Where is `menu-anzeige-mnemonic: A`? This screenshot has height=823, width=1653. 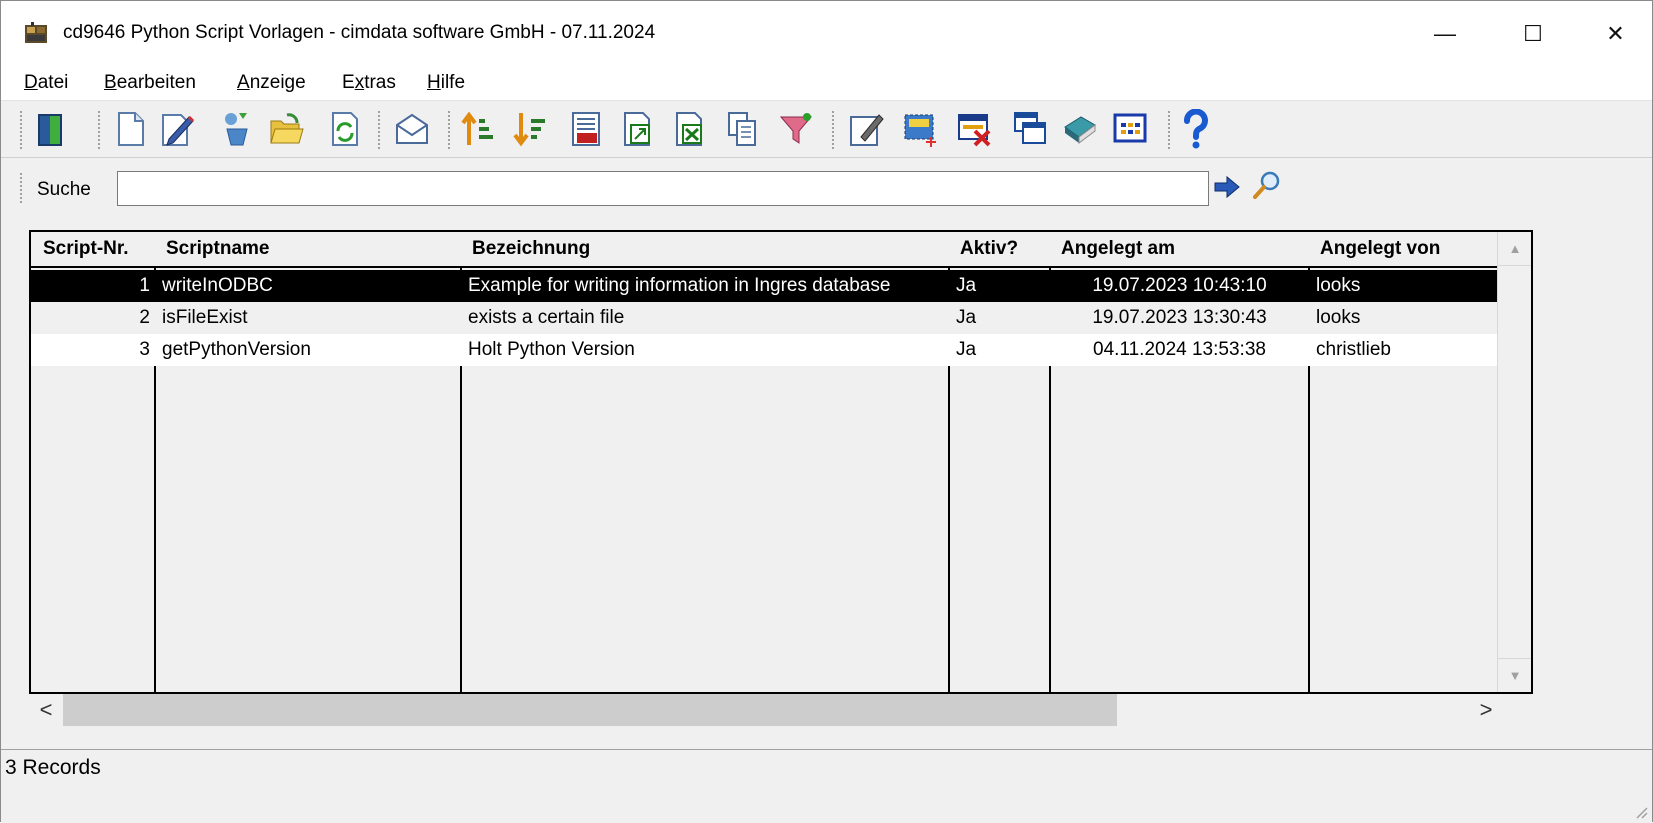 menu-anzeige-mnemonic: A is located at coordinates (243, 82).